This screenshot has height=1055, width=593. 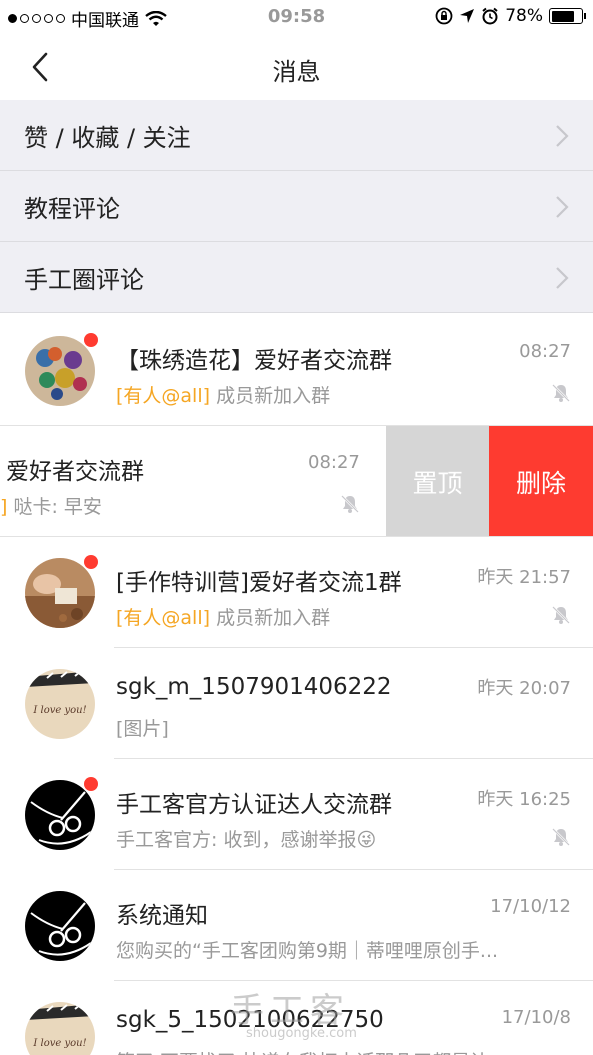 What do you see at coordinates (541, 481) in the screenshot?
I see `delete-button: 删除` at bounding box center [541, 481].